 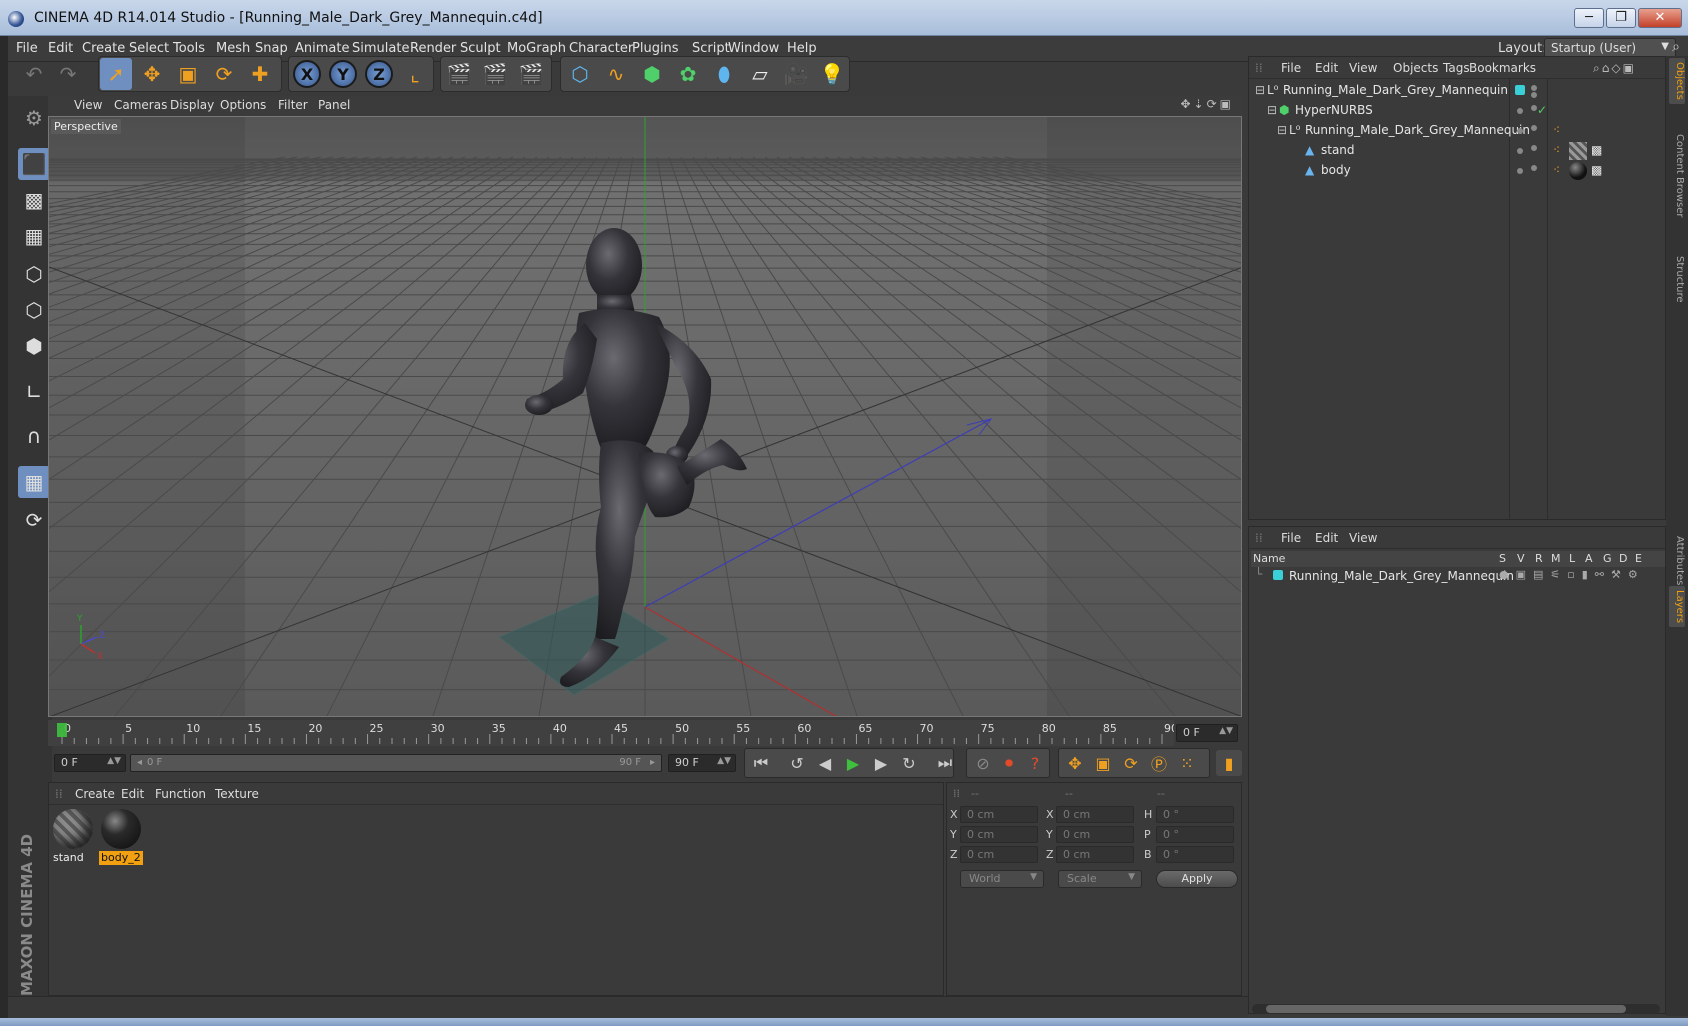 I want to click on viewport-menu-display: Display, so click(x=192, y=105).